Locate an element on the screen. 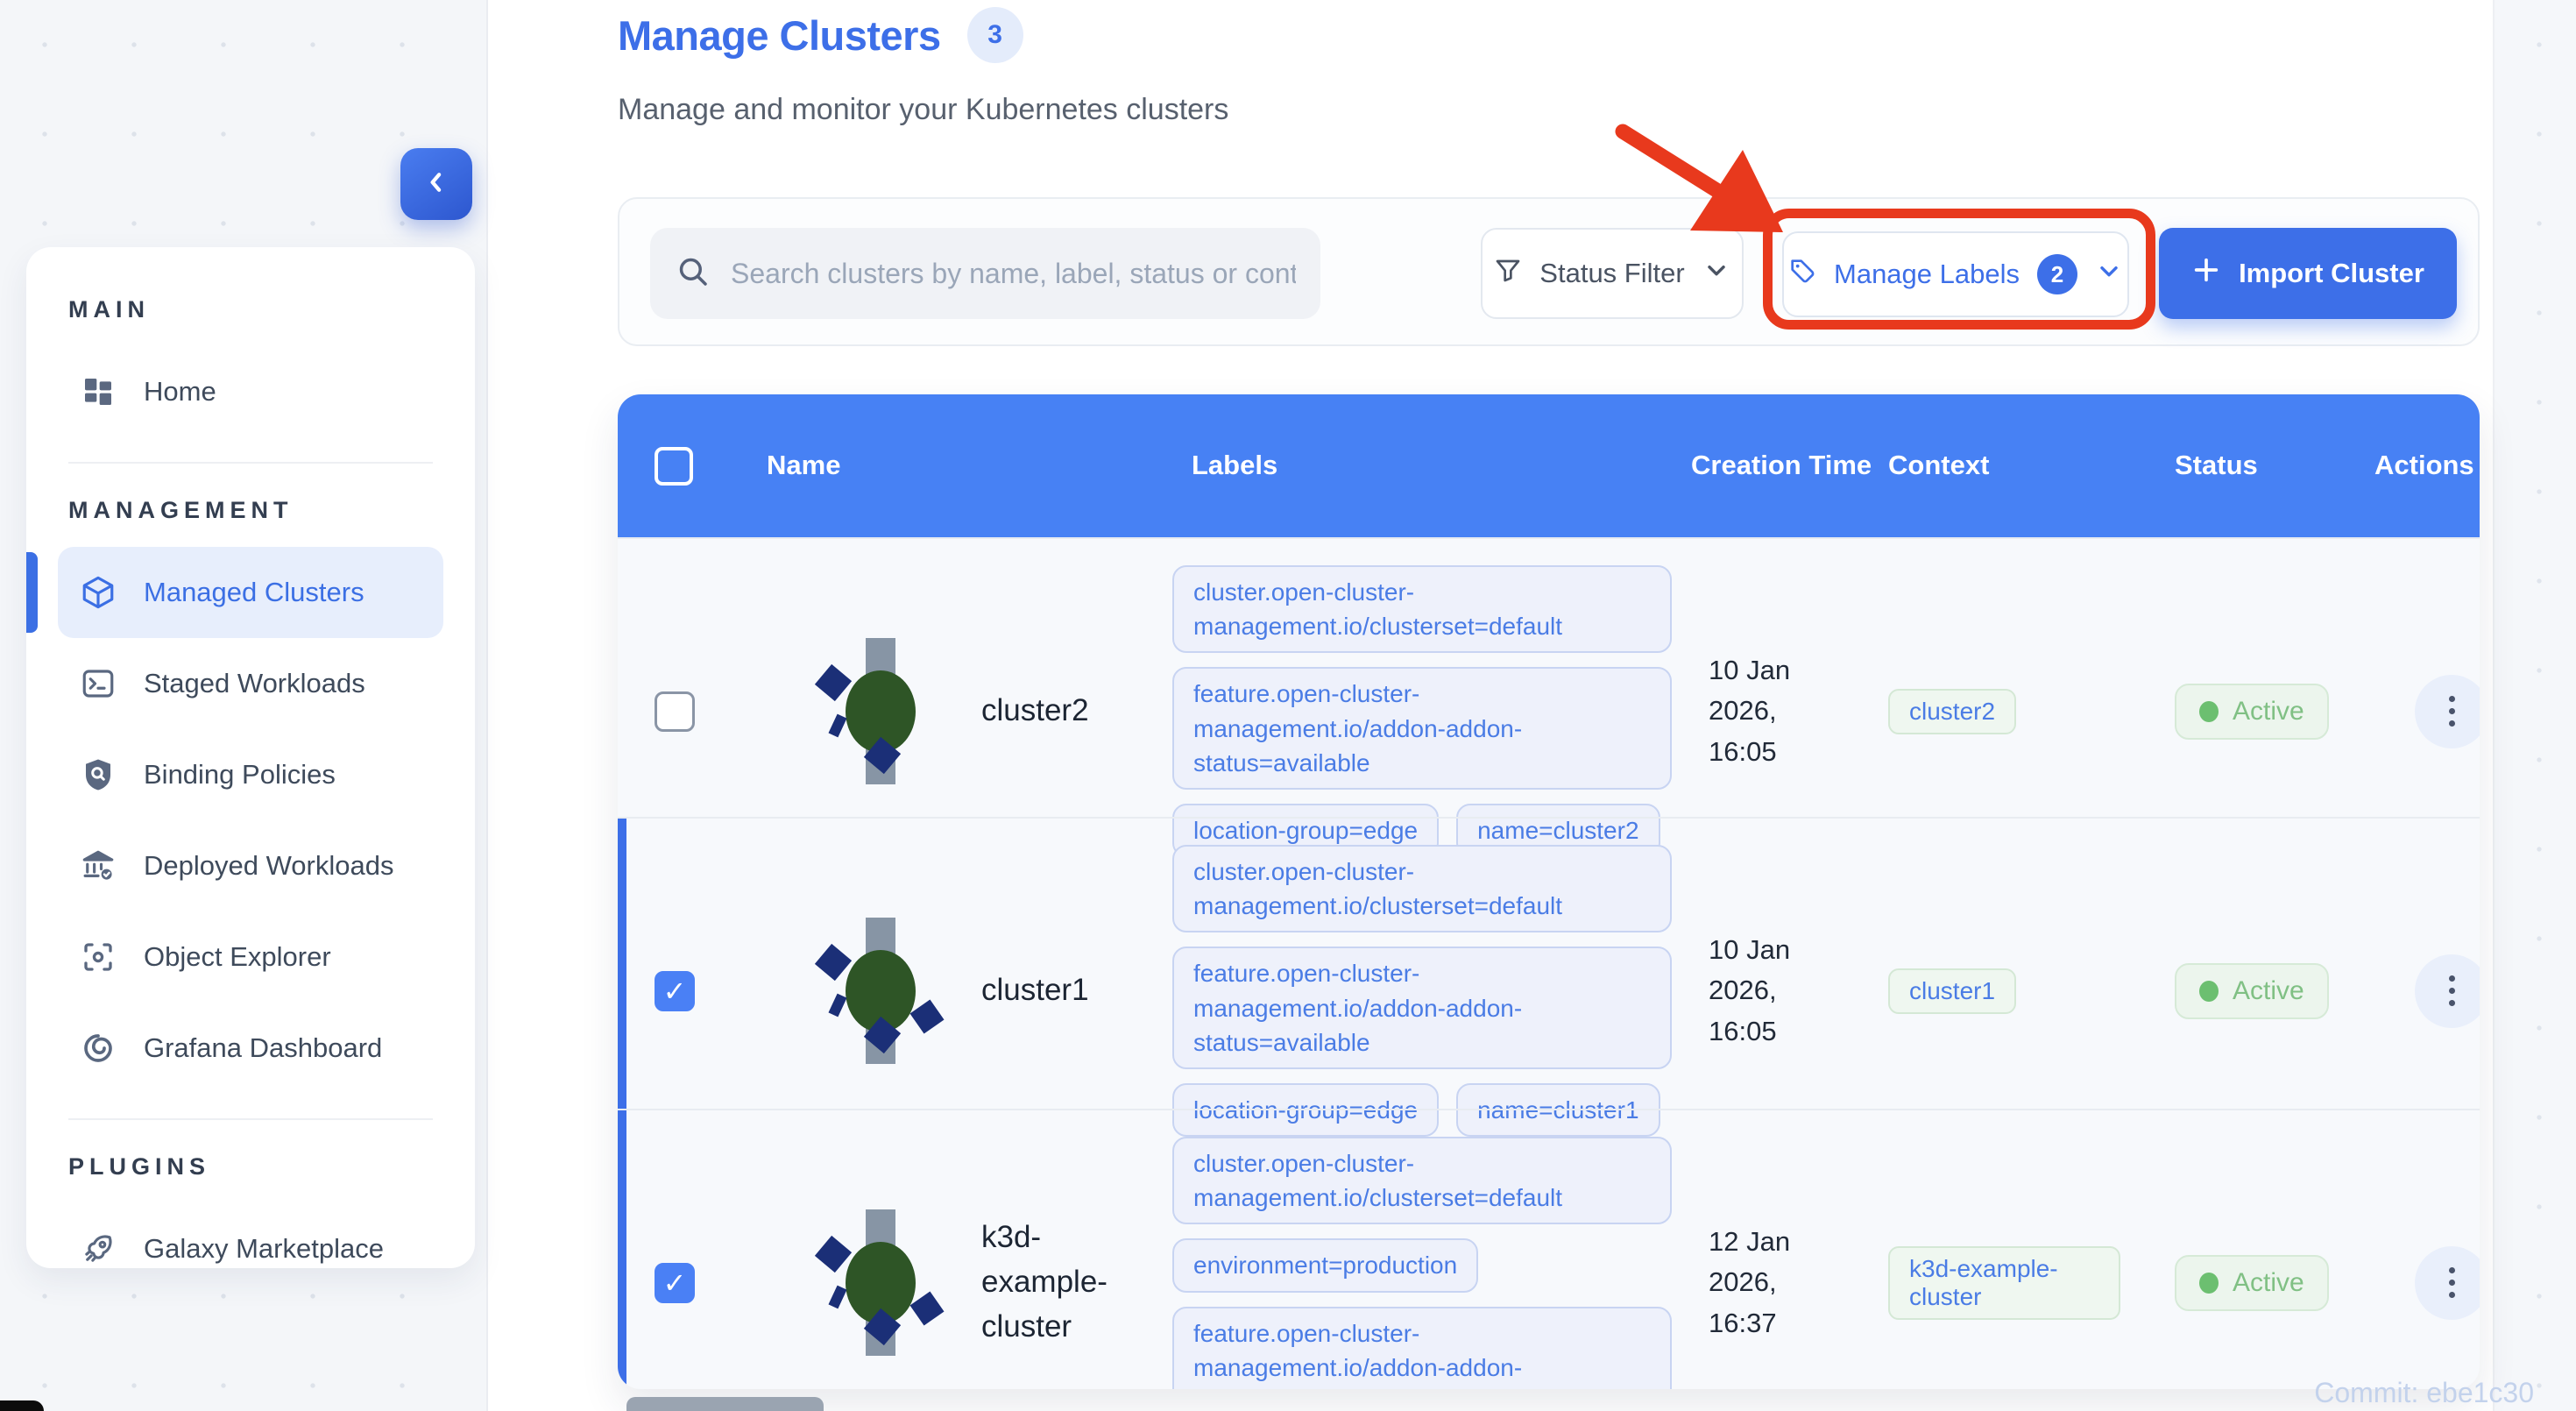 The width and height of the screenshot is (2576, 1411). column-header-name: Name is located at coordinates (804, 465).